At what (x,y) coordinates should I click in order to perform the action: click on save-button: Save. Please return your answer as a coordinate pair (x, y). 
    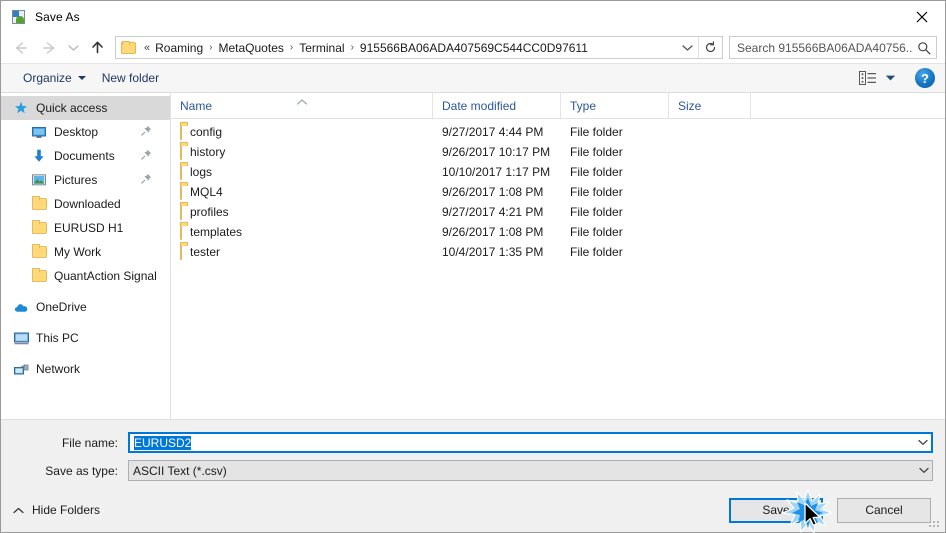
    Looking at the image, I should click on (776, 510).